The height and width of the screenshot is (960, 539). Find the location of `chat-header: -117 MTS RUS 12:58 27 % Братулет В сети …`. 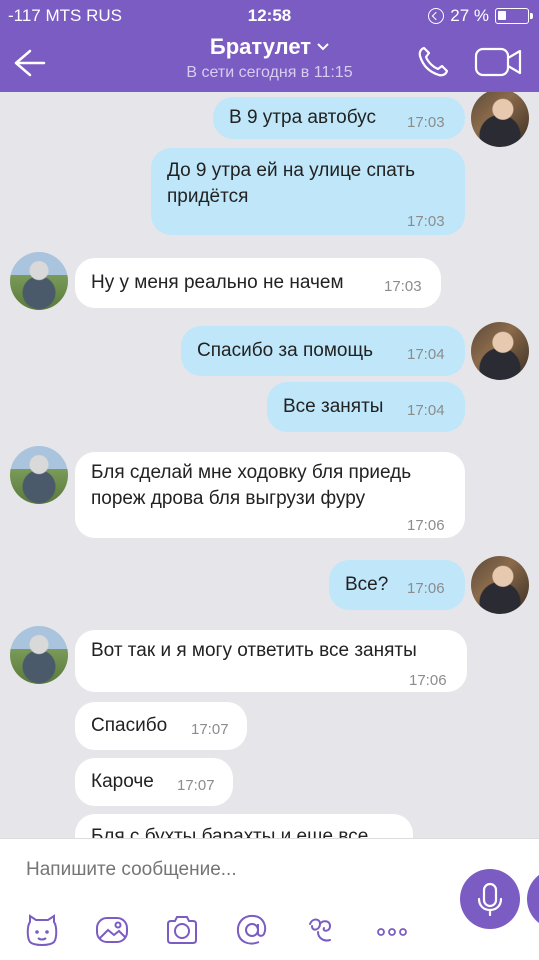

chat-header: -117 MTS RUS 12:58 27 % Братулет В сети … is located at coordinates (269, 46).